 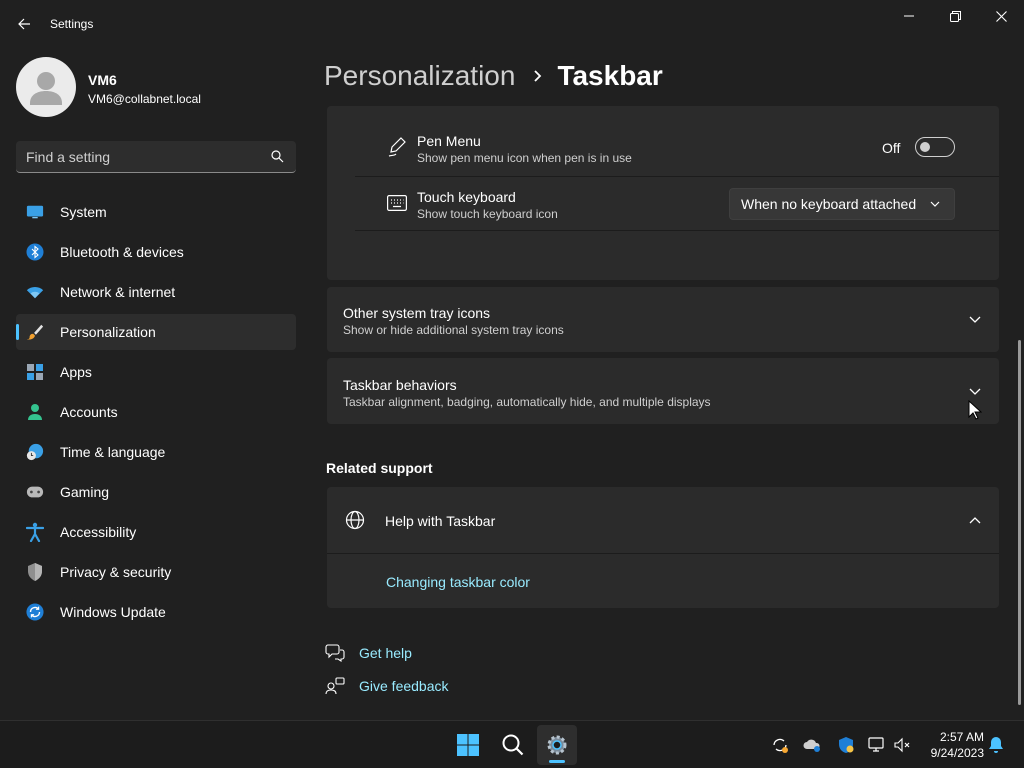 I want to click on avatar, so click(x=46, y=87).